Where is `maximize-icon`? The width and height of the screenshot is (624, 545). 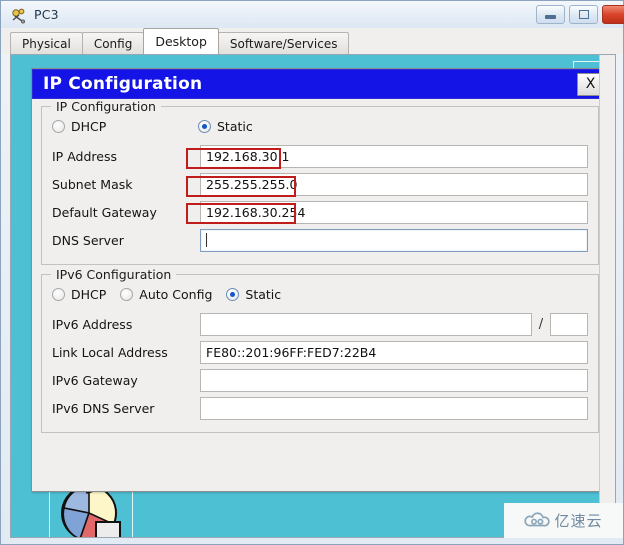
maximize-icon is located at coordinates (583, 14).